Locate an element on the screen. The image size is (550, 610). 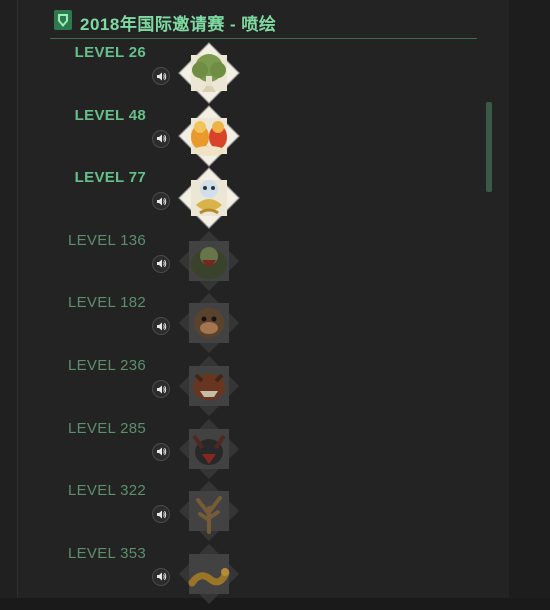
level-label: LEVEL 77 is located at coordinates (110, 178).